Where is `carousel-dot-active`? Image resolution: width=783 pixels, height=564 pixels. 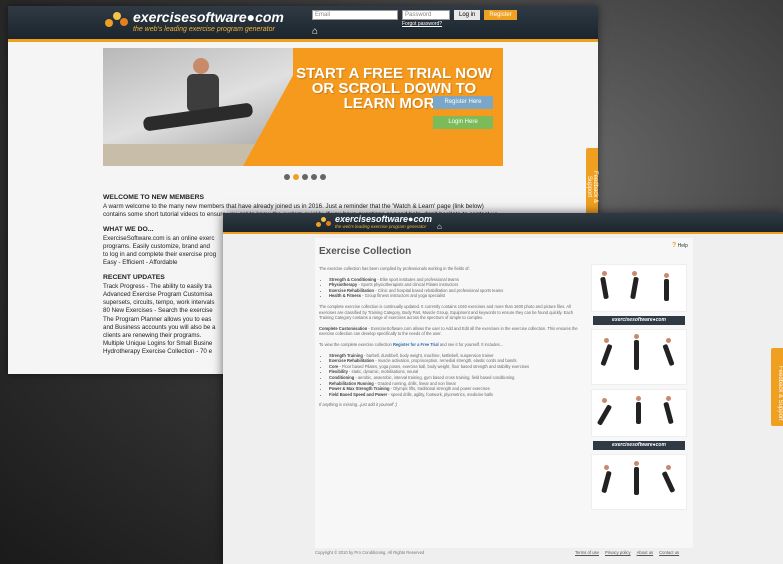
carousel-dot-active is located at coordinates (296, 177).